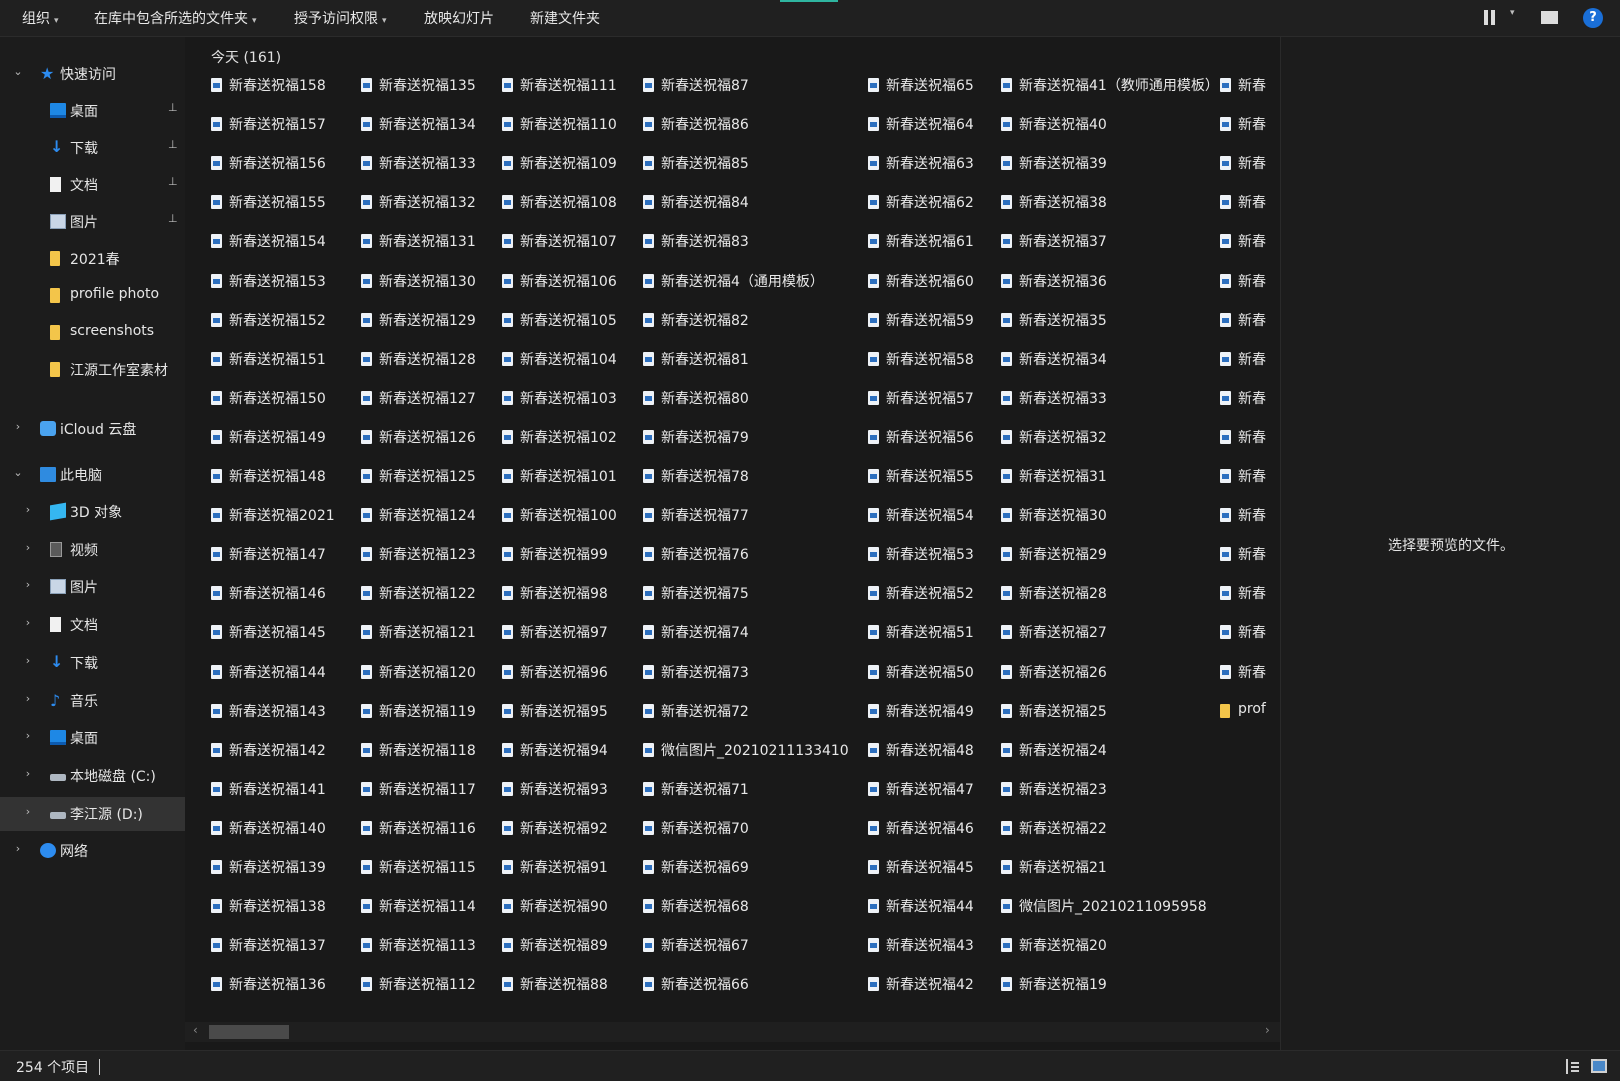 This screenshot has width=1620, height=1081. Describe the element at coordinates (277, 633) in the screenshot. I see `file-name: 新春送祝福145` at that location.